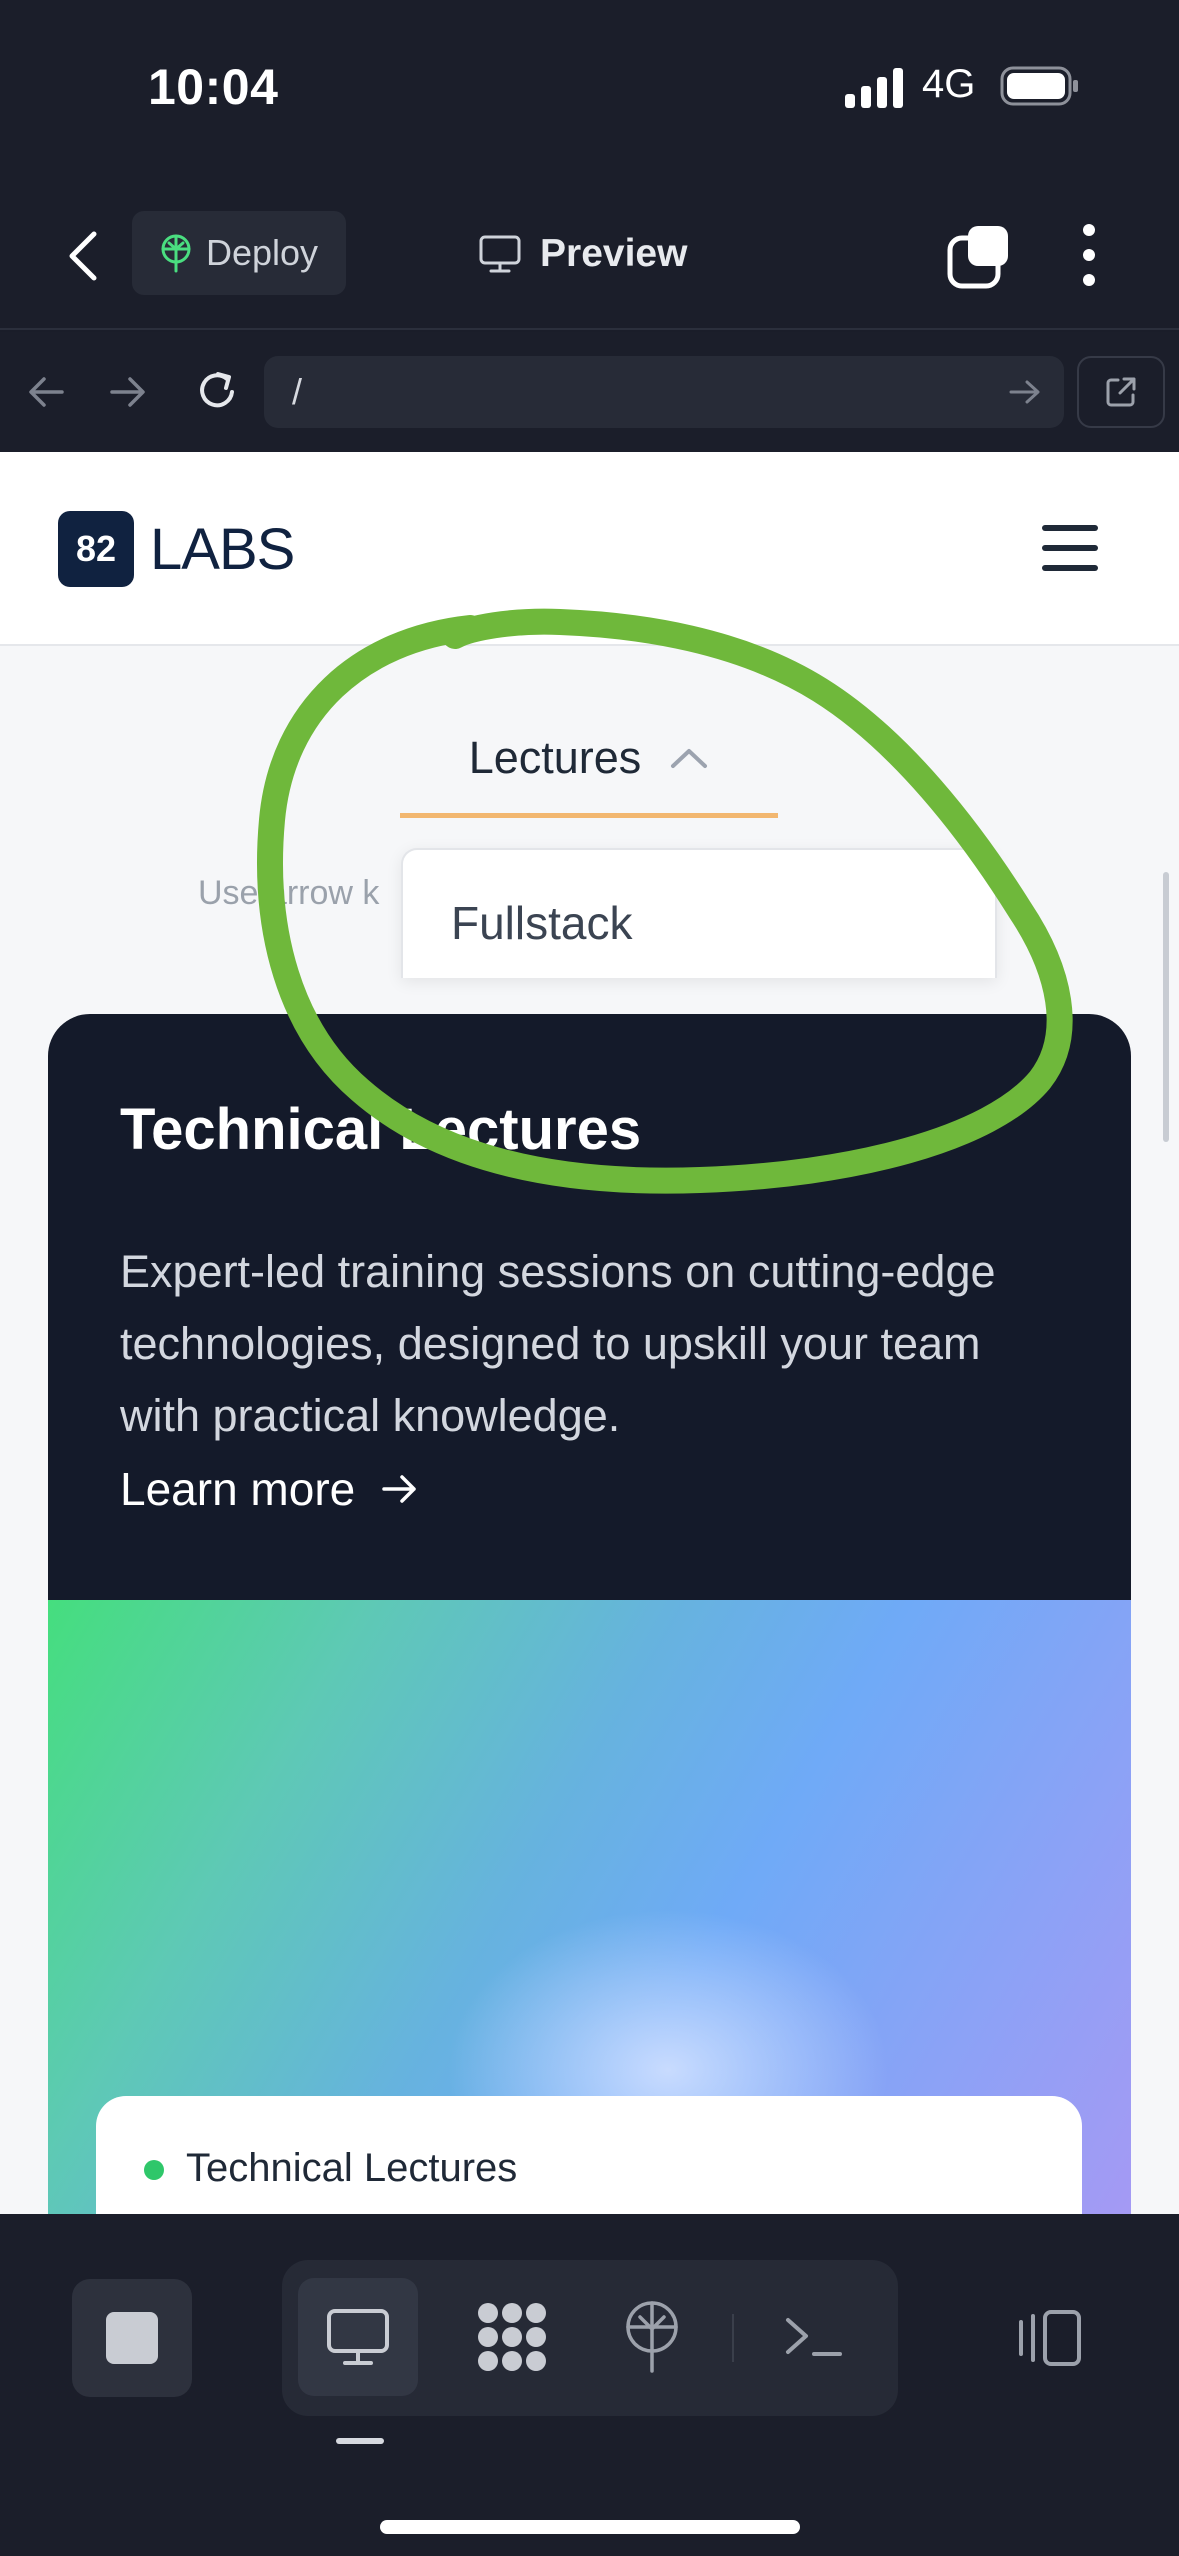  Describe the element at coordinates (555, 757) in the screenshot. I see `nav-tab-label: Lectures` at that location.